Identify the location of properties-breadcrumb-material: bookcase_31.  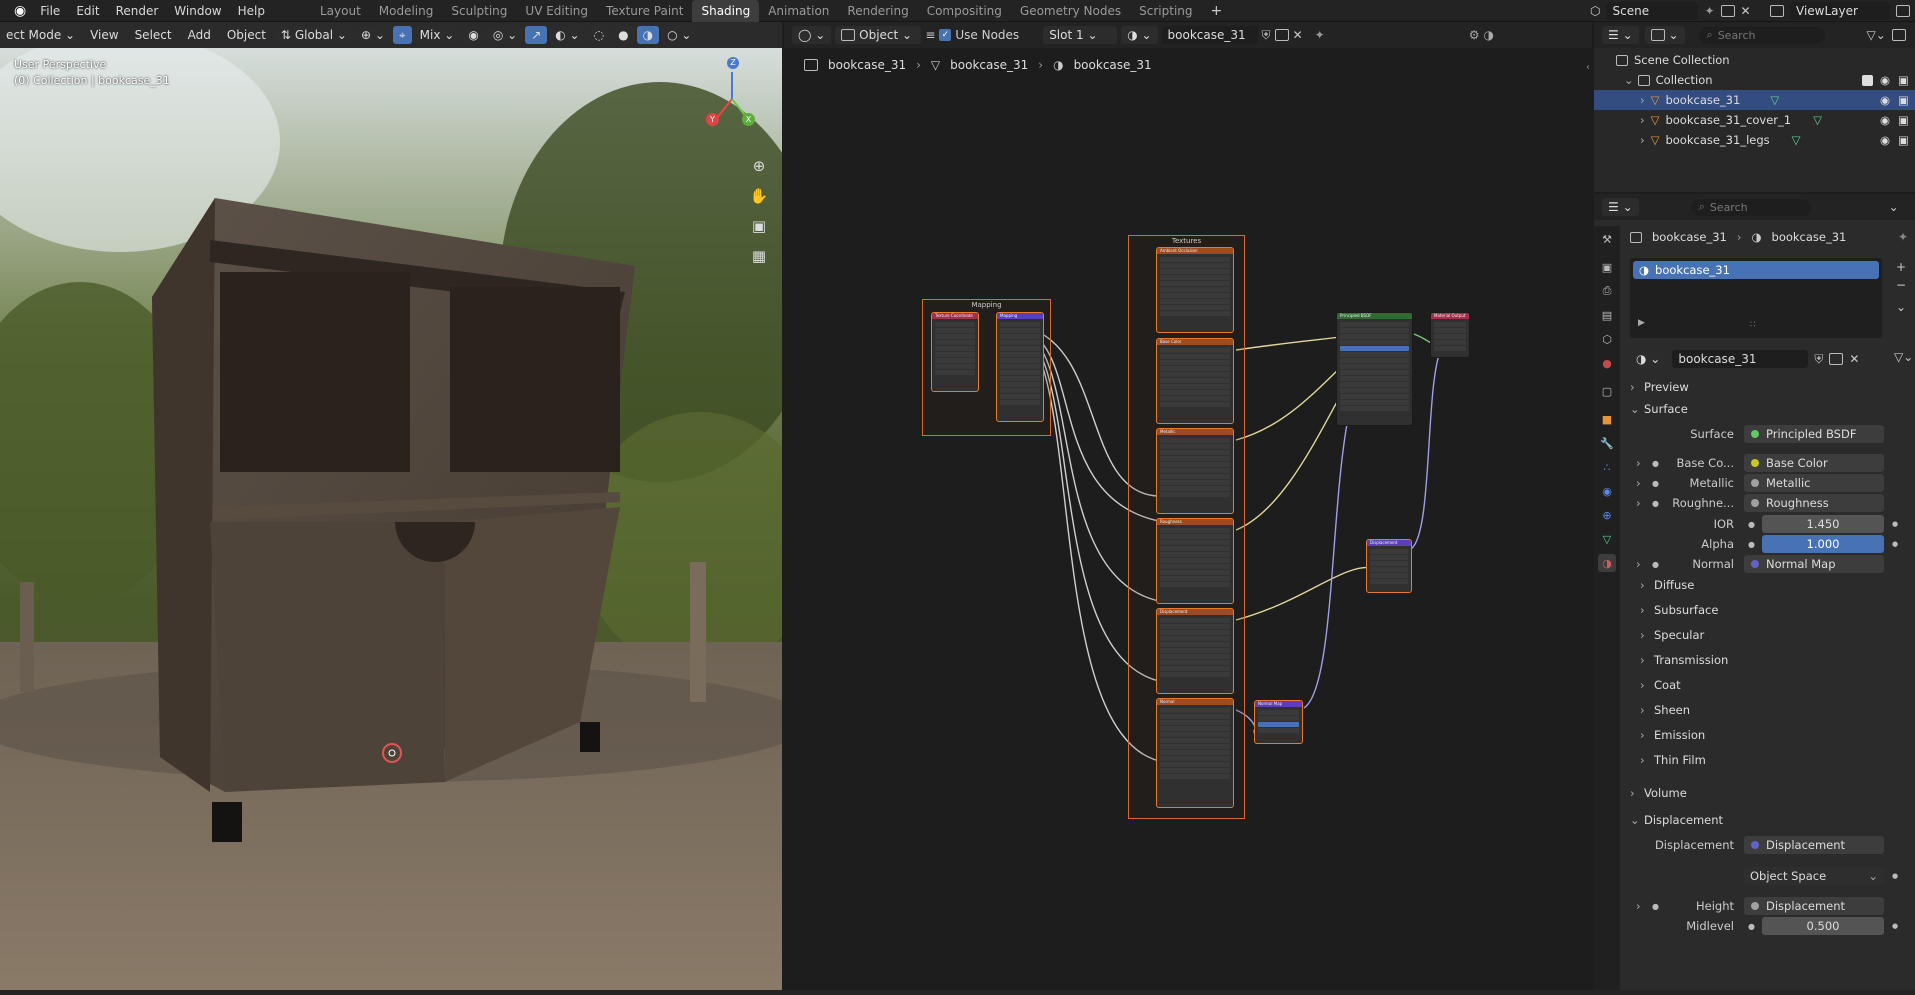
(1809, 237).